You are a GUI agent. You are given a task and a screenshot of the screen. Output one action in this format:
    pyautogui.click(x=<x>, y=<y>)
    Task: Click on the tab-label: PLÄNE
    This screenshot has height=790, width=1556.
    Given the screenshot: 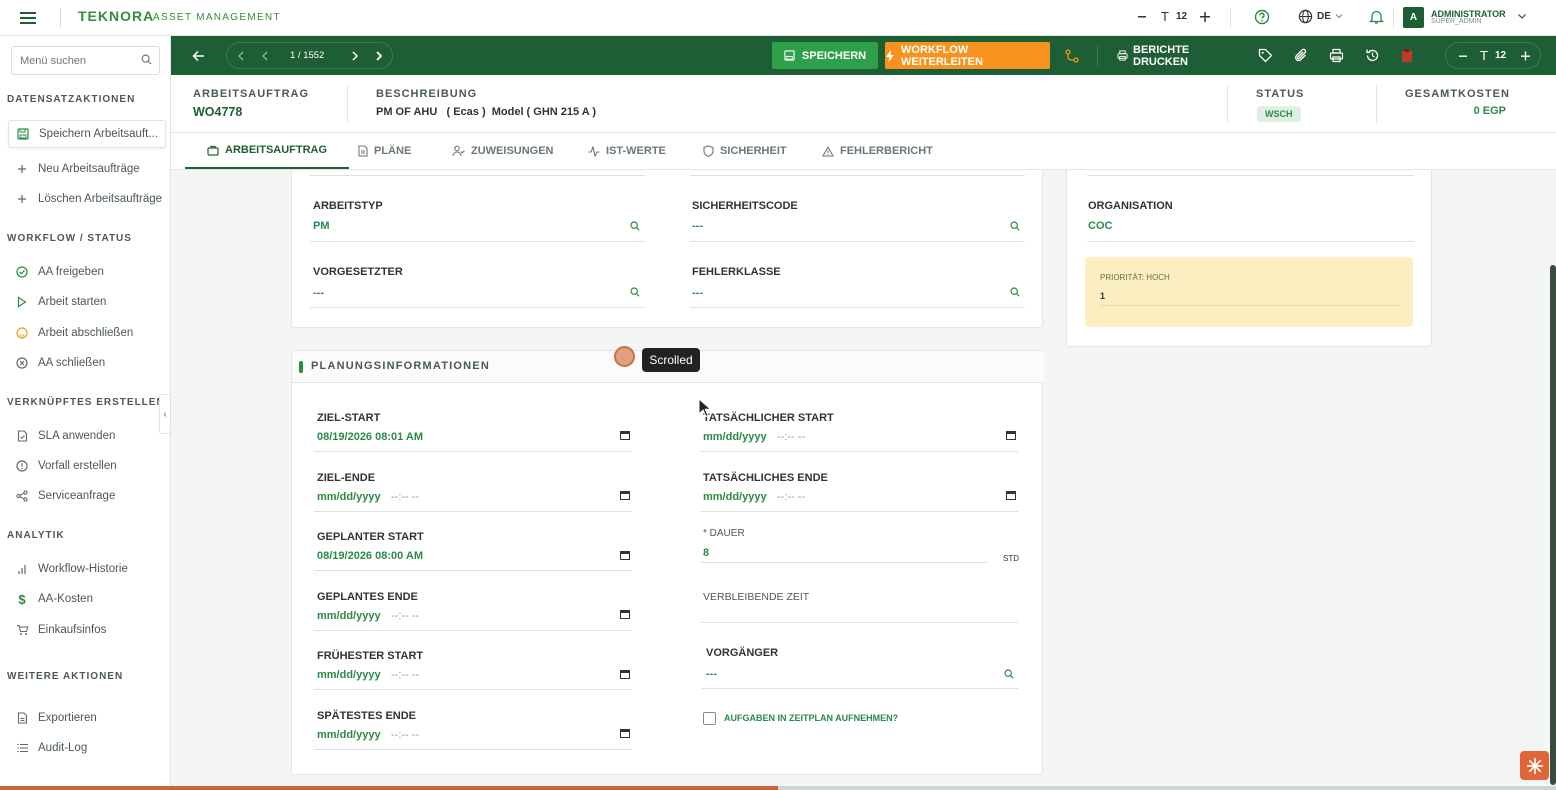 What is the action you would take?
    pyautogui.click(x=393, y=151)
    